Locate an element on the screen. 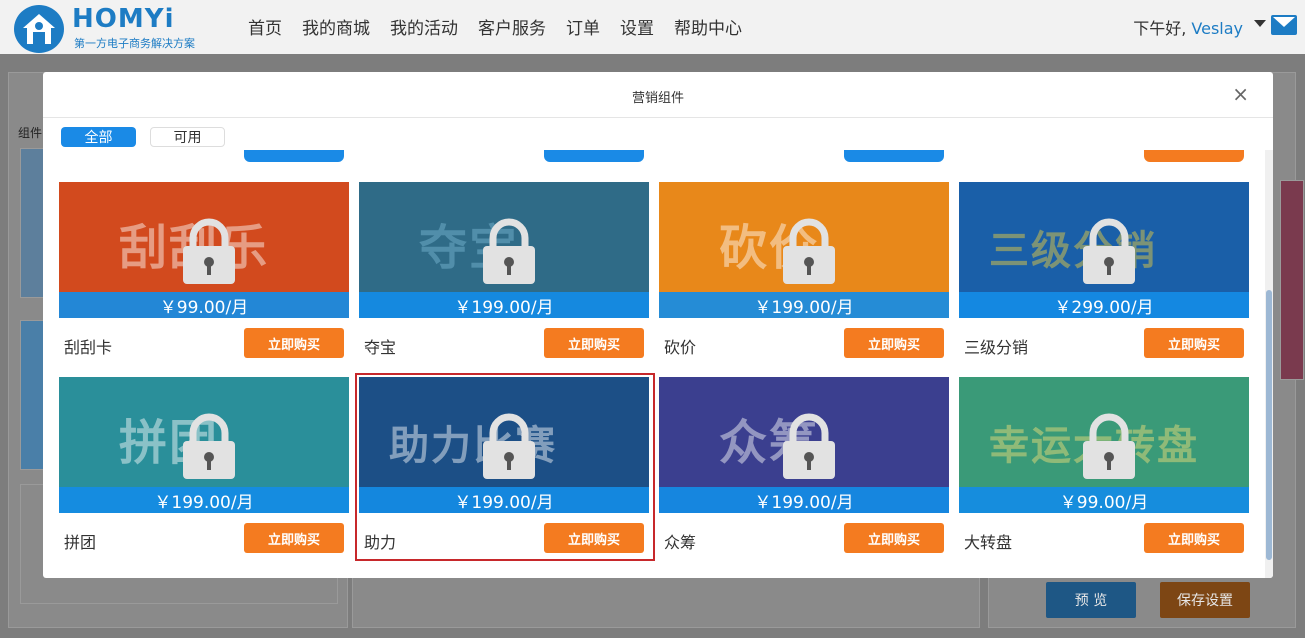  component-image: 助力比赛 ￥199.00/月 is located at coordinates (504, 445).